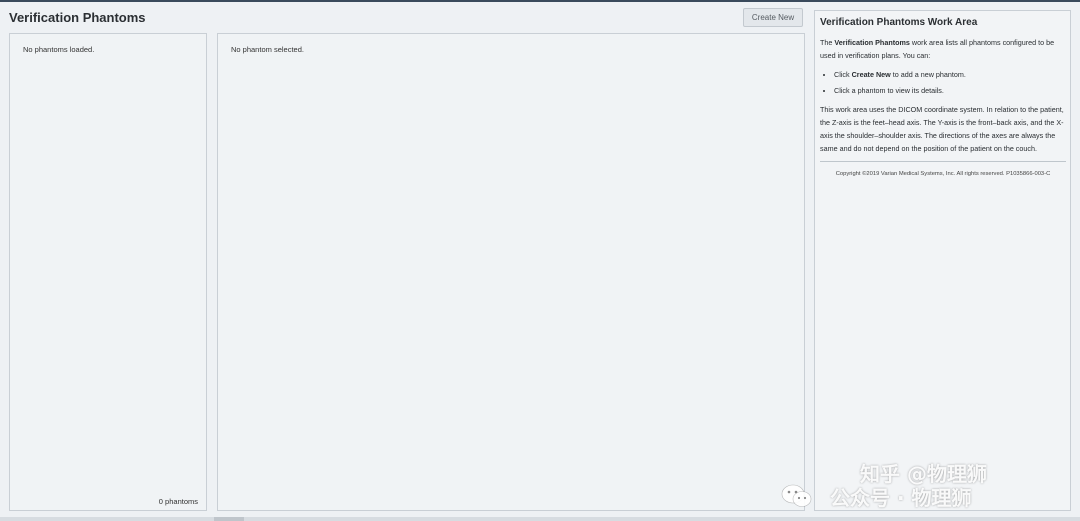 Image resolution: width=1080 pixels, height=521 pixels. What do you see at coordinates (77, 17) in the screenshot?
I see `page-title: Verification Phantoms` at bounding box center [77, 17].